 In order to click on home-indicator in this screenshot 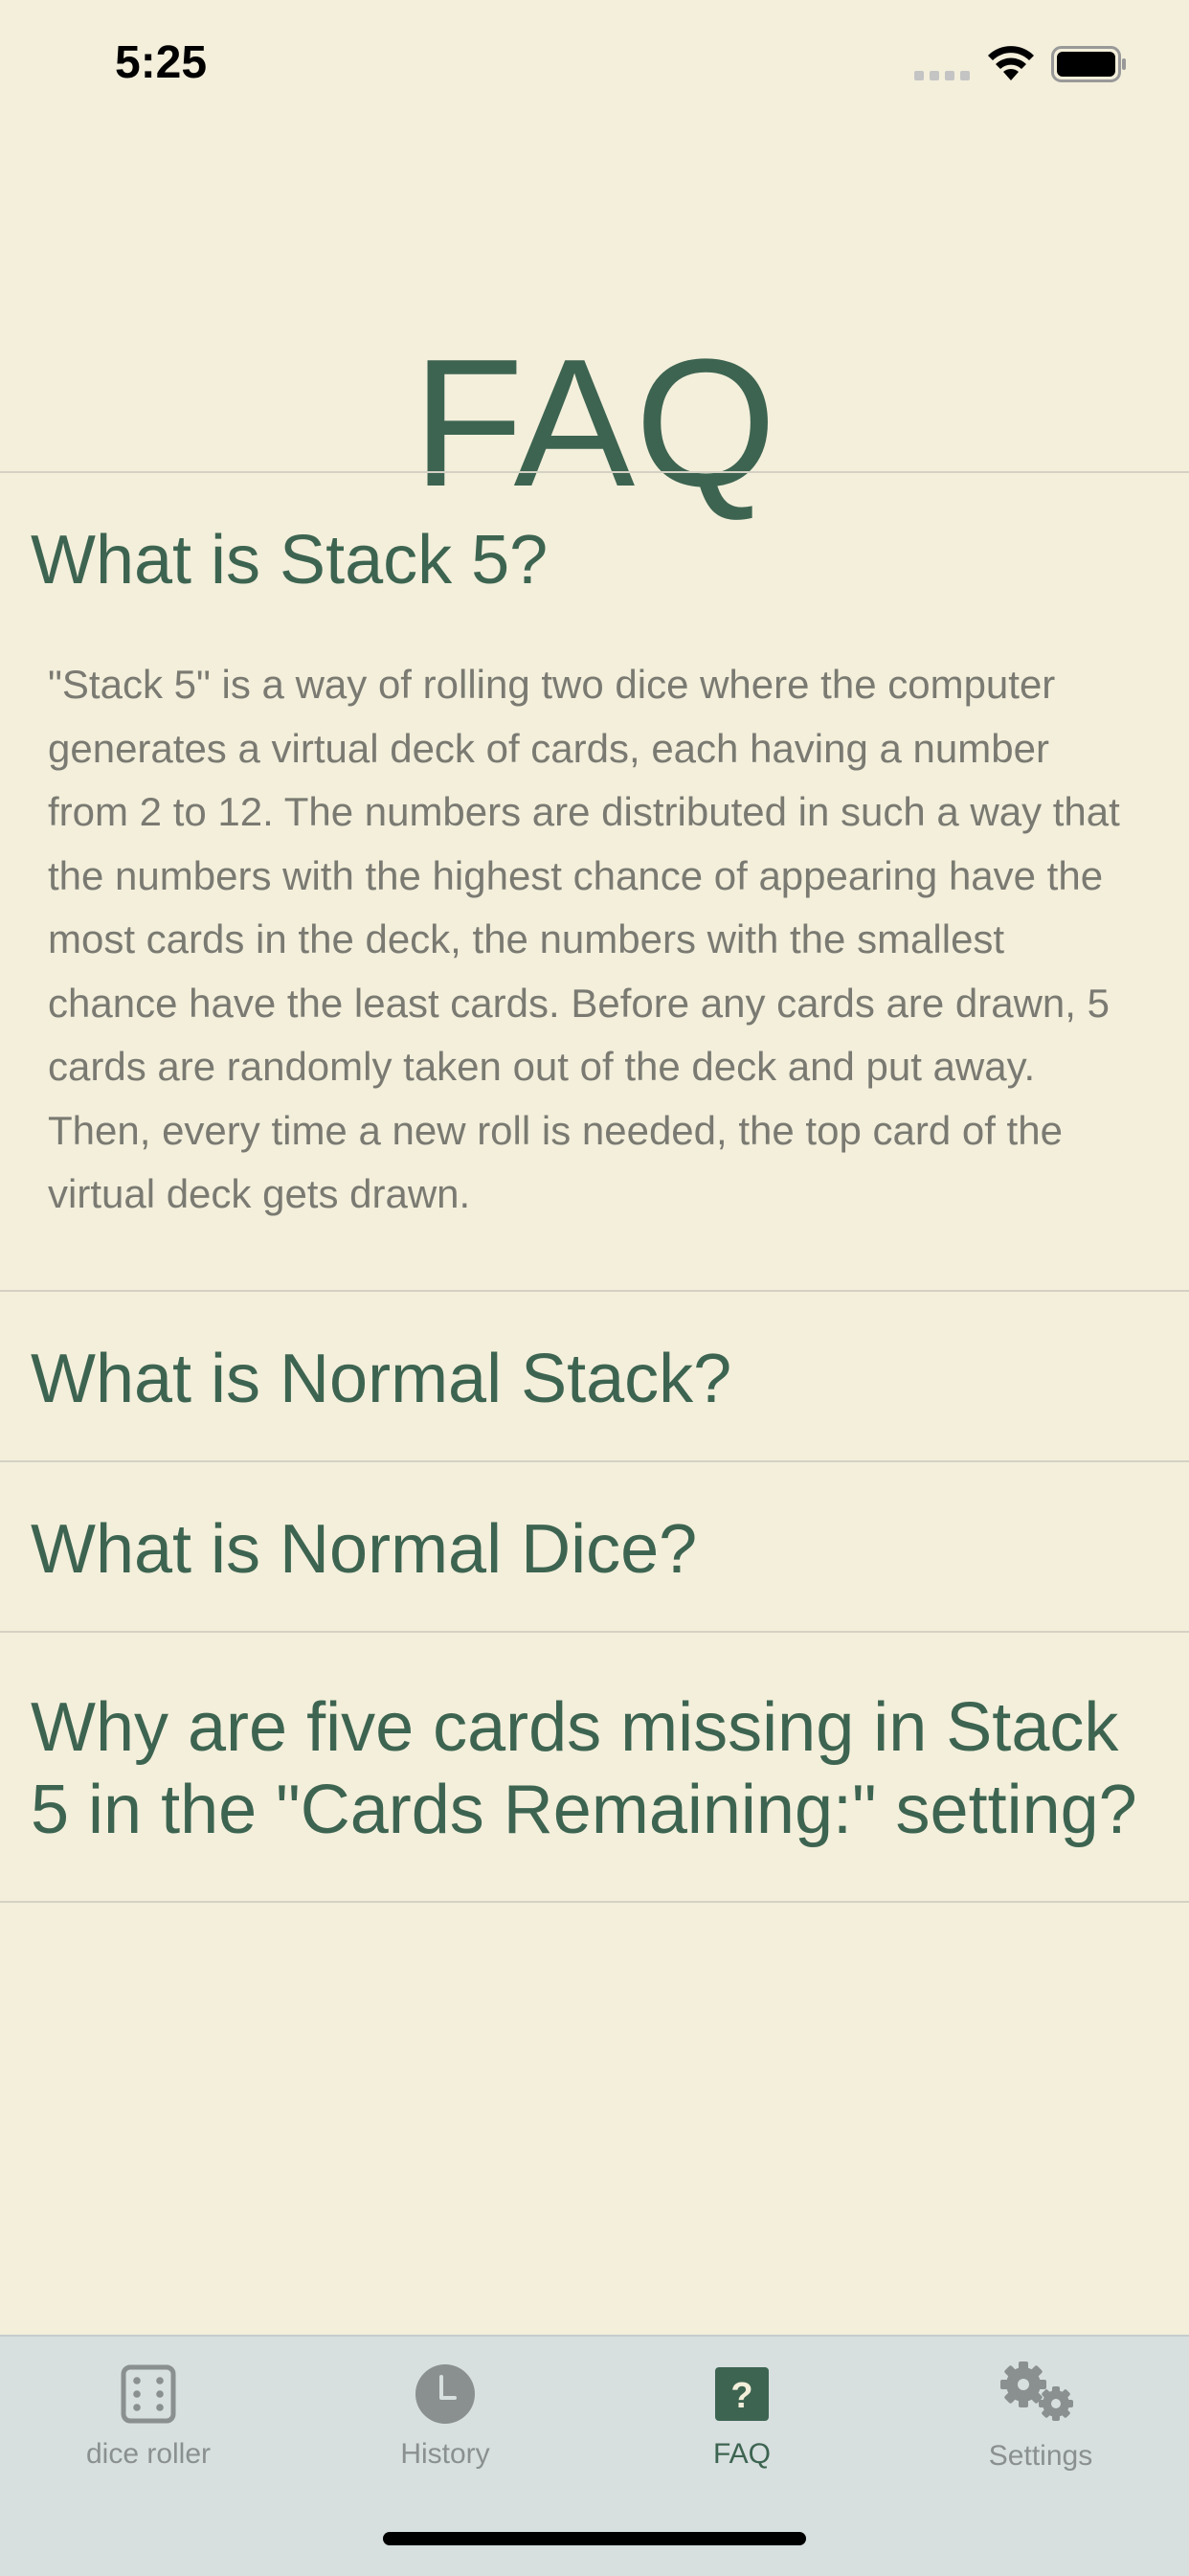, I will do `click(594, 2538)`.